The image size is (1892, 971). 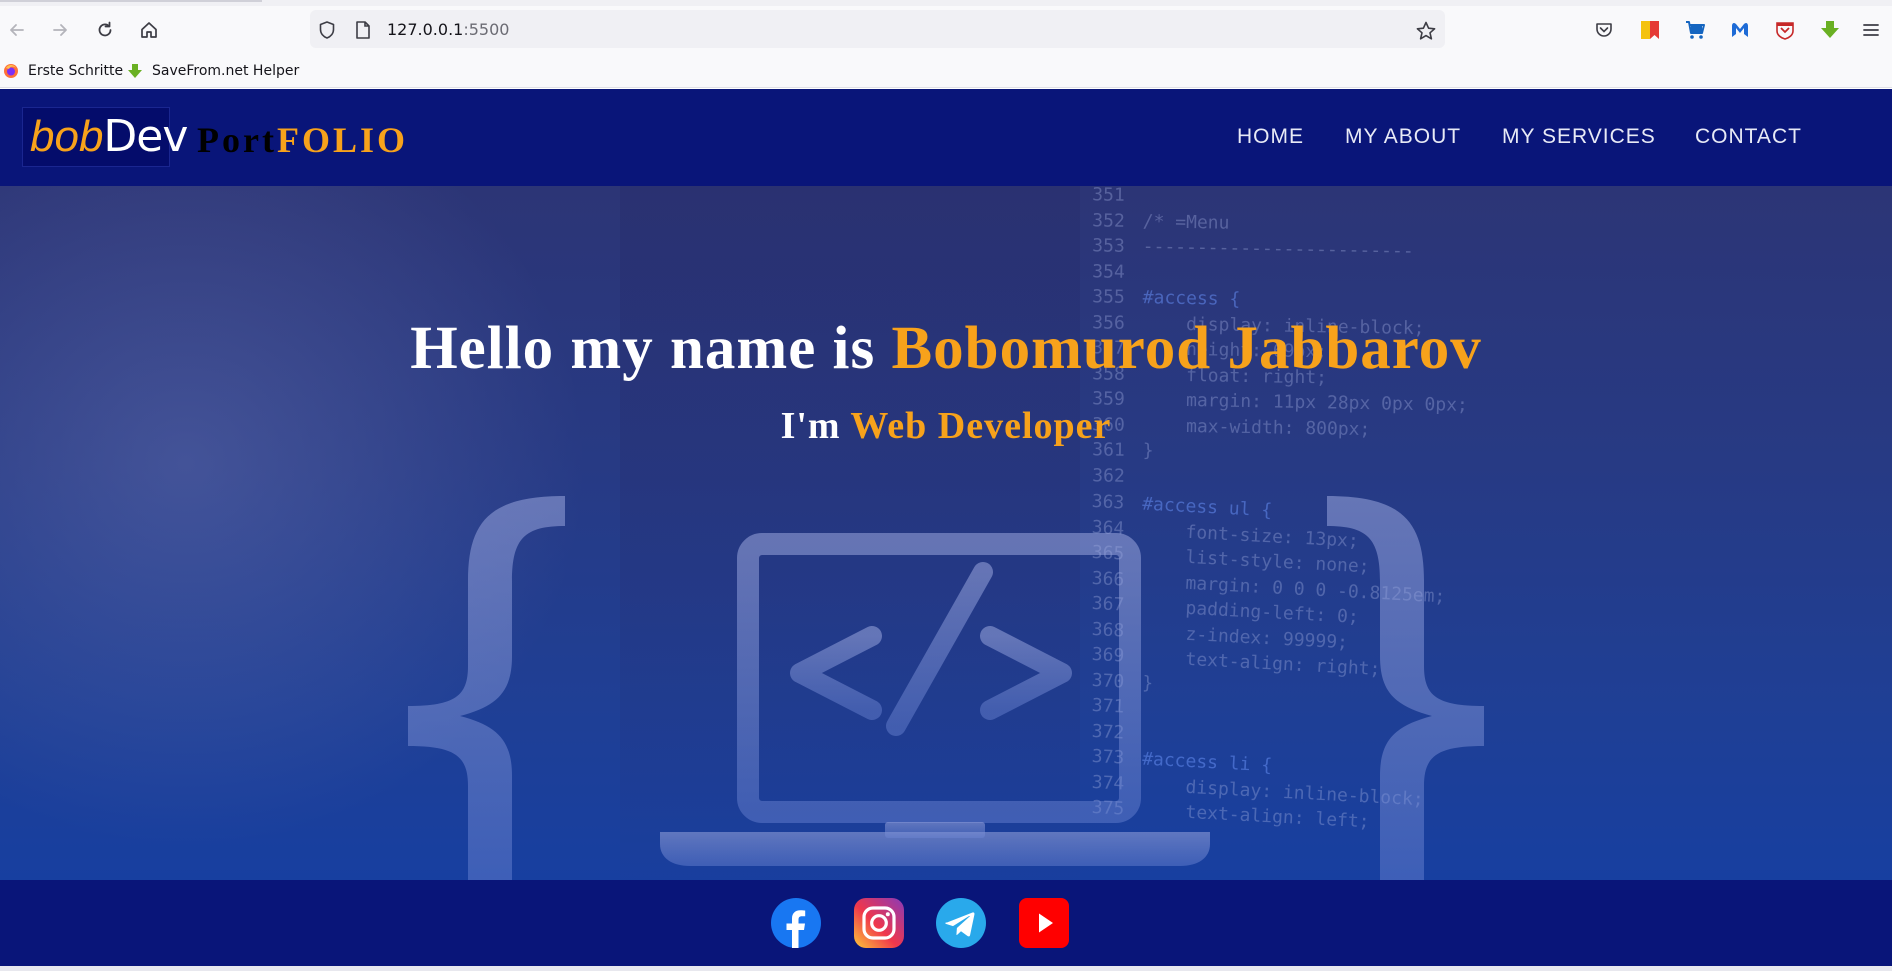 I want to click on url-host: 127.0.0.1, so click(x=425, y=29).